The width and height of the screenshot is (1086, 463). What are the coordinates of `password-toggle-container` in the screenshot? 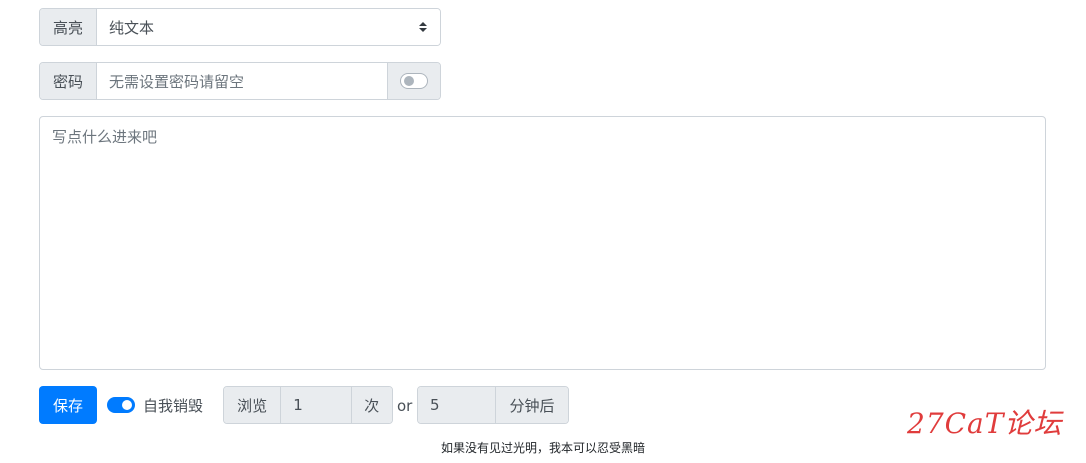 It's located at (413, 81).